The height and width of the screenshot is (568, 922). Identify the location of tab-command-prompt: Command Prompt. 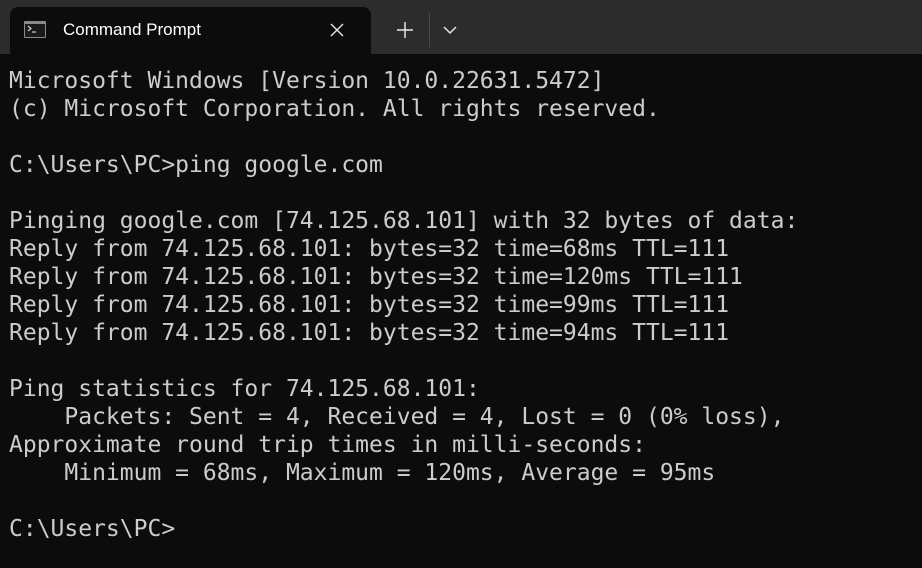
(190, 30).